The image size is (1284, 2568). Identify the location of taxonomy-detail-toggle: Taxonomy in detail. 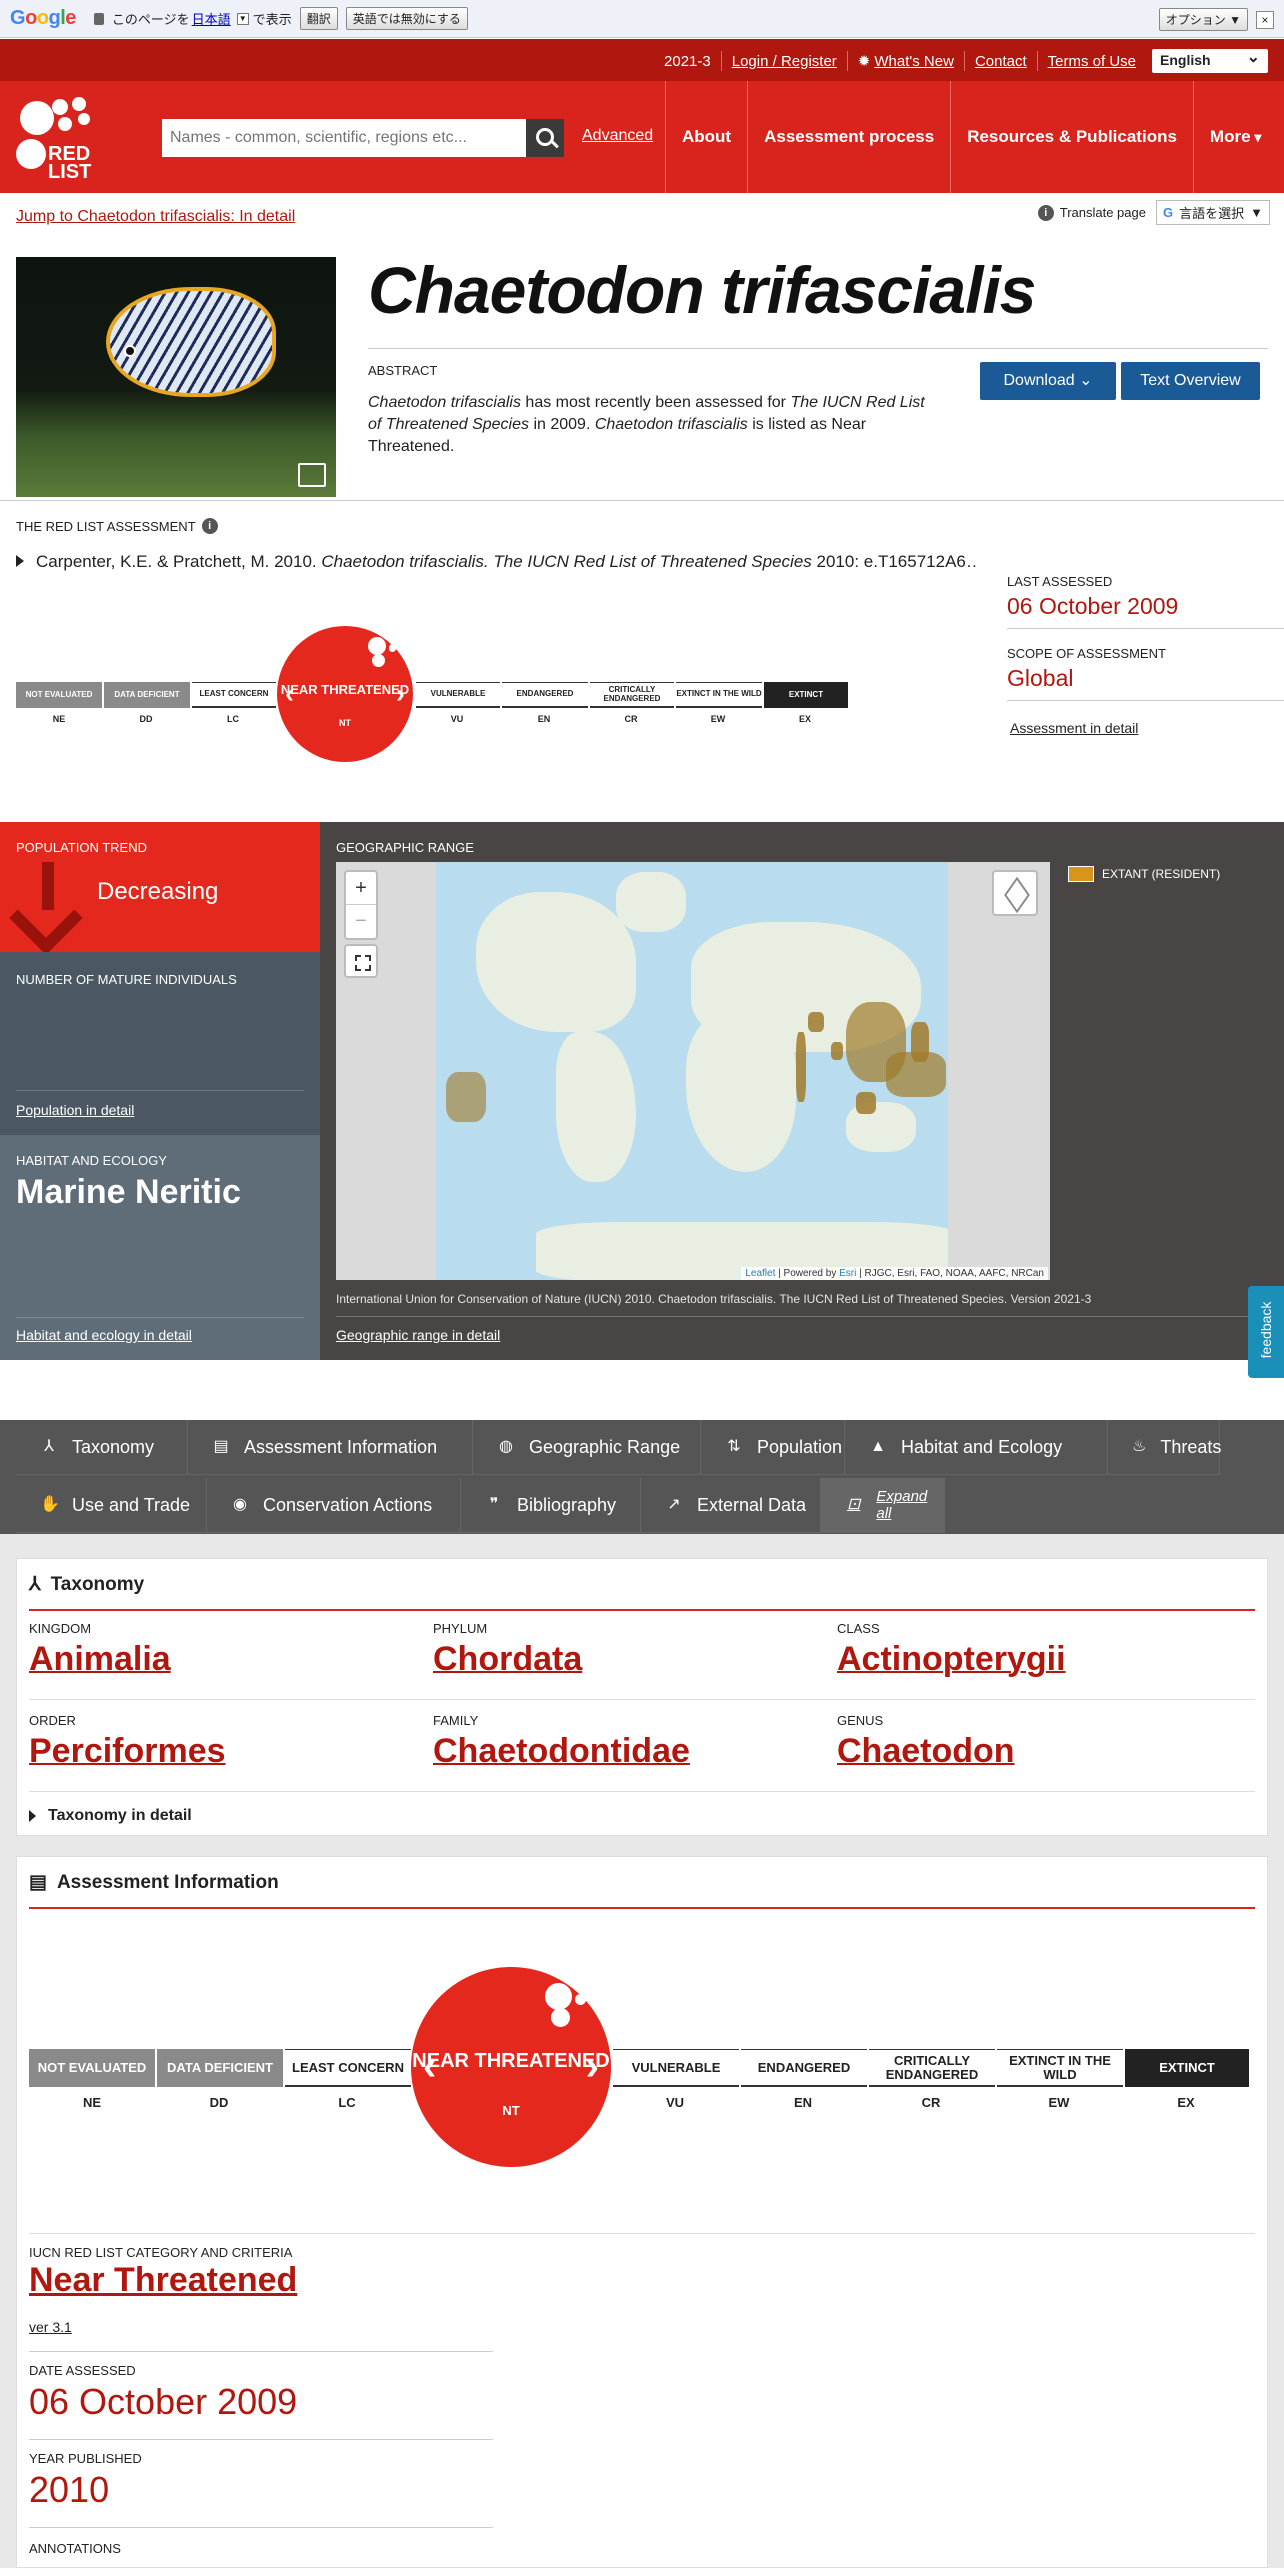
(110, 1816).